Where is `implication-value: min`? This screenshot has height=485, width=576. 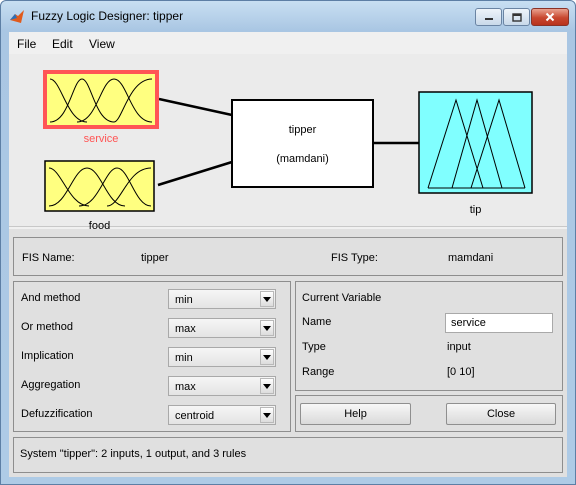 implication-value: min is located at coordinates (184, 358).